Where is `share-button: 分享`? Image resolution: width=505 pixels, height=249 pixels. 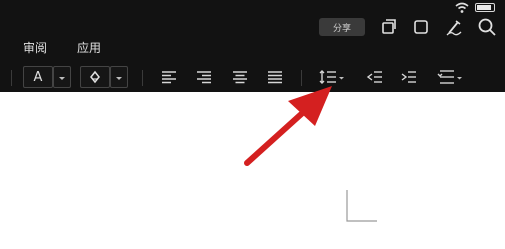 share-button: 分享 is located at coordinates (342, 27).